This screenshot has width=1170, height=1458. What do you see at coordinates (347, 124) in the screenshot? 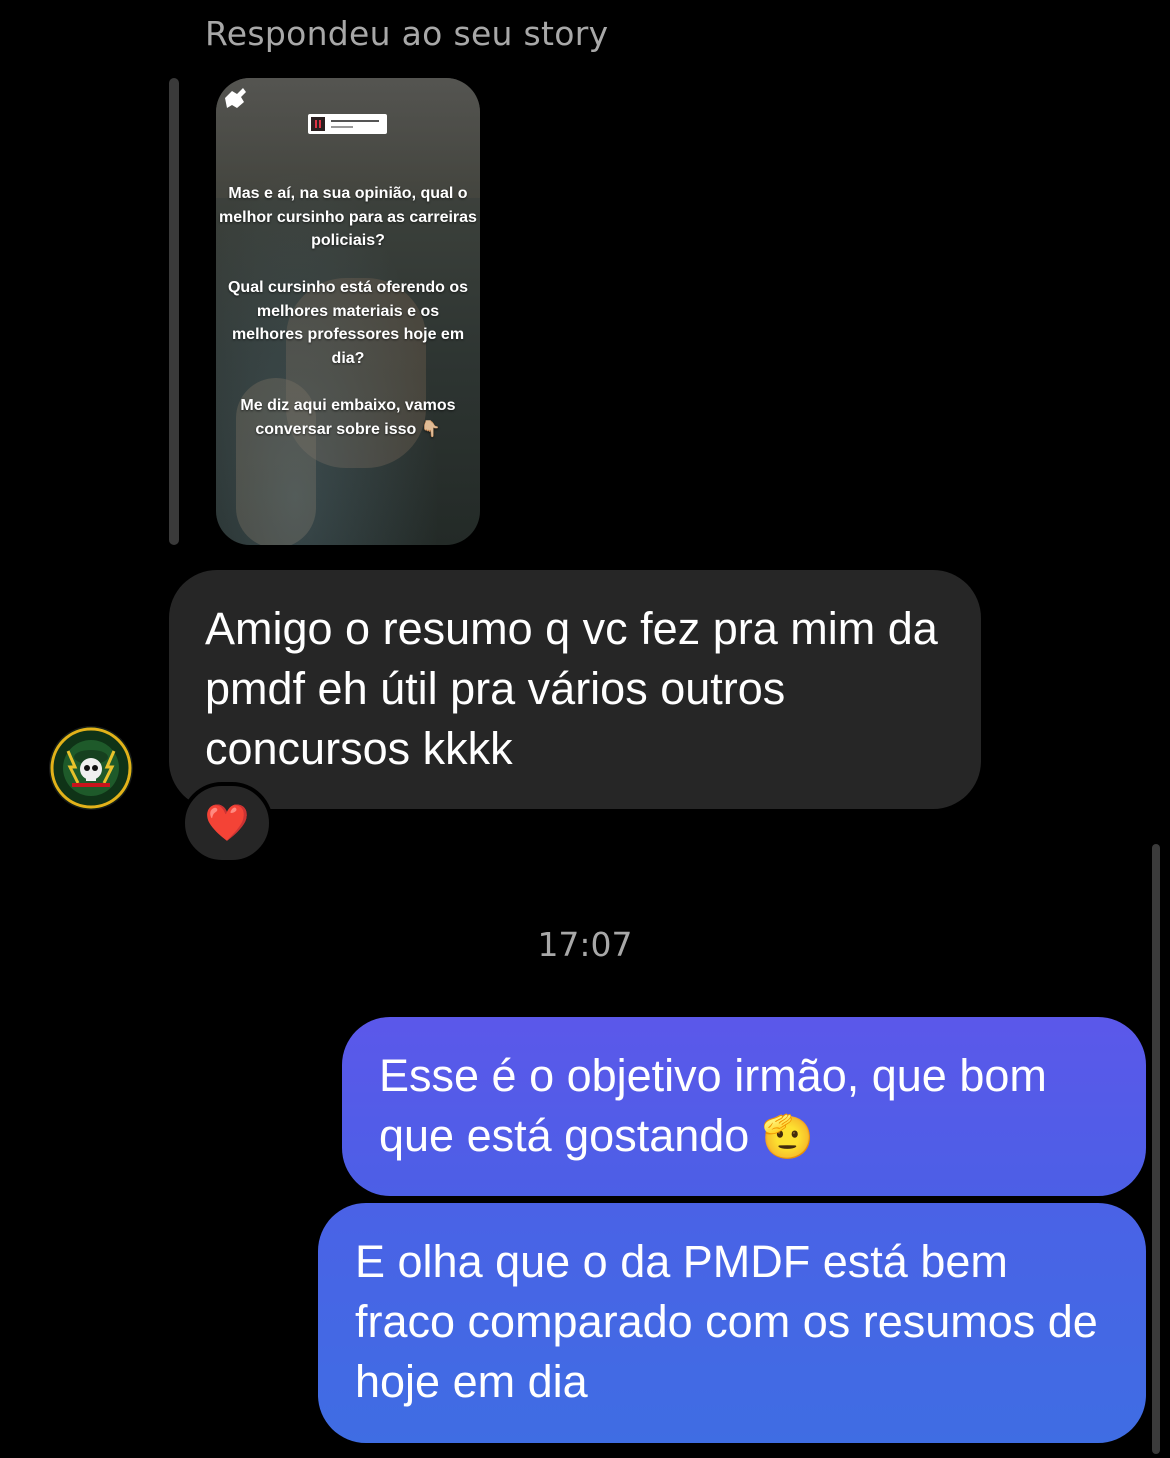
I see `music-sticker` at bounding box center [347, 124].